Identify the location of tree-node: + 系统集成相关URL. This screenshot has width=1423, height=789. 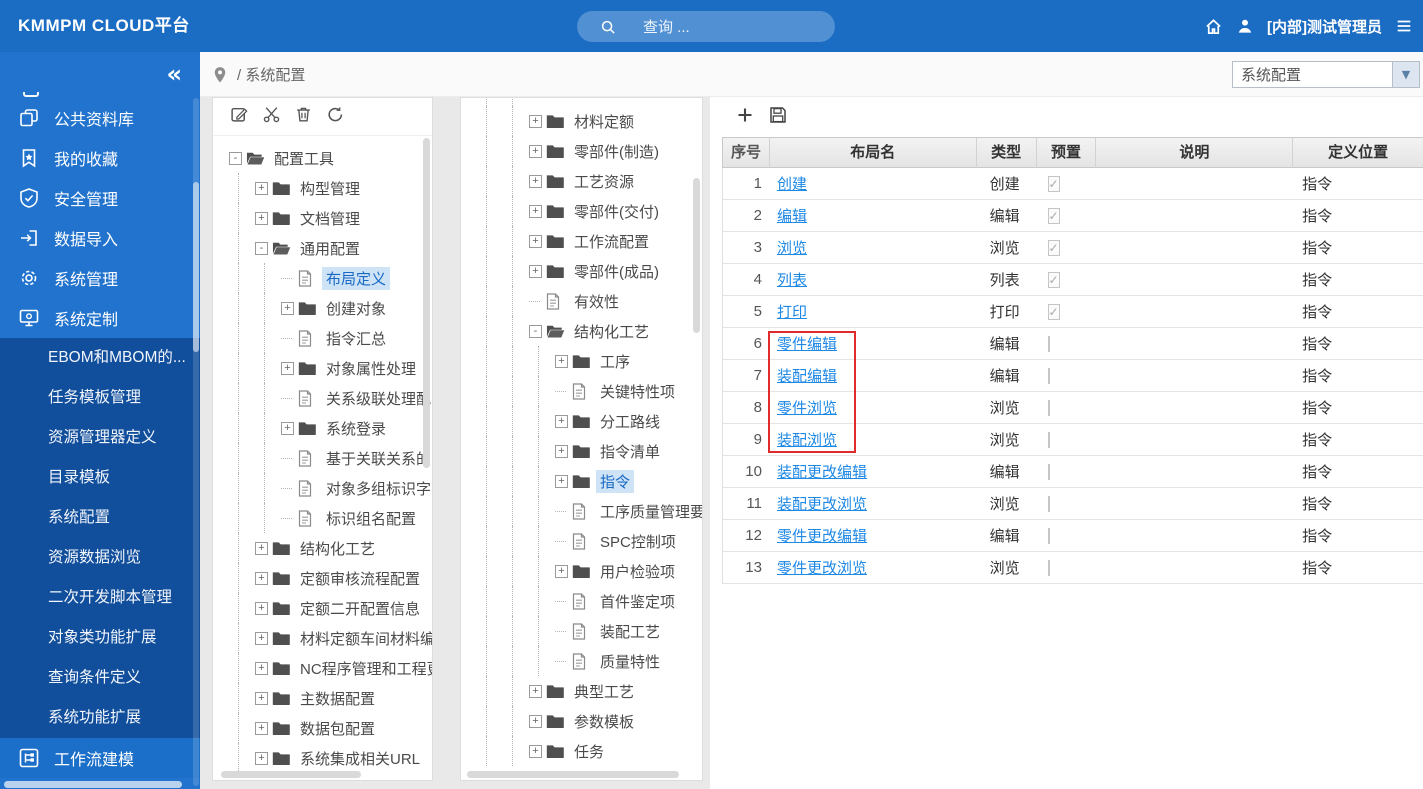
(330, 758).